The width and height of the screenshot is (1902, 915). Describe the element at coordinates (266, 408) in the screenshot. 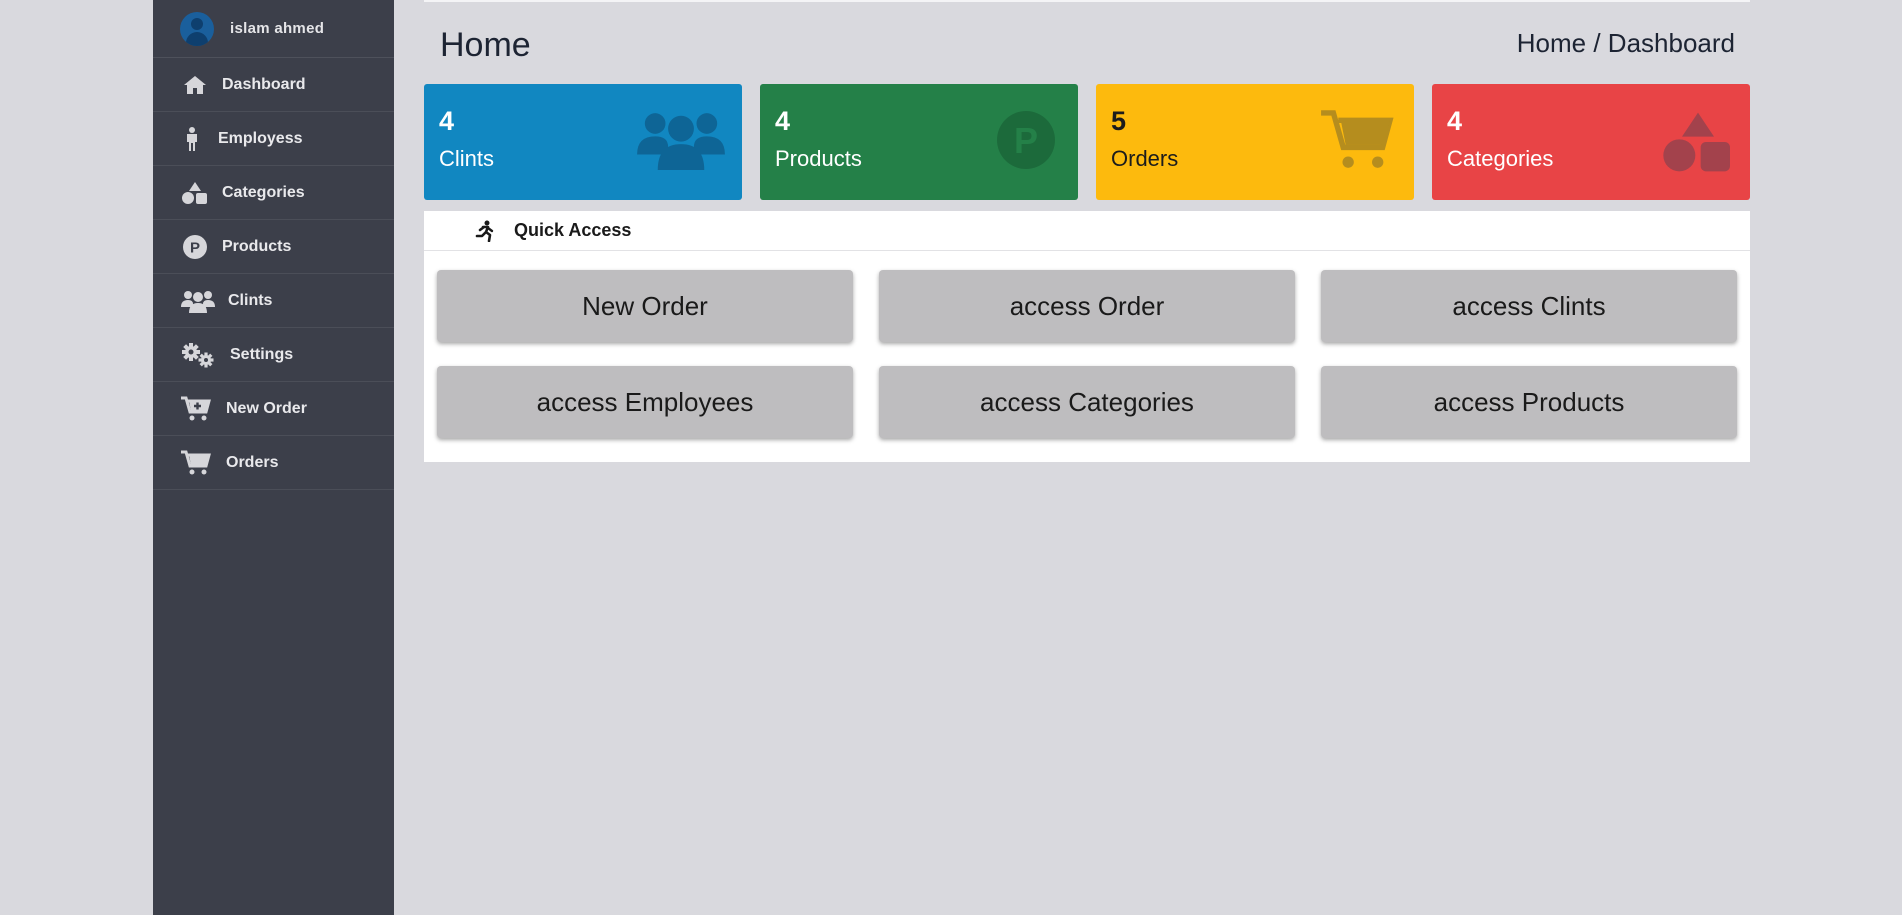

I see `sidebar-item-label: New Order` at that location.